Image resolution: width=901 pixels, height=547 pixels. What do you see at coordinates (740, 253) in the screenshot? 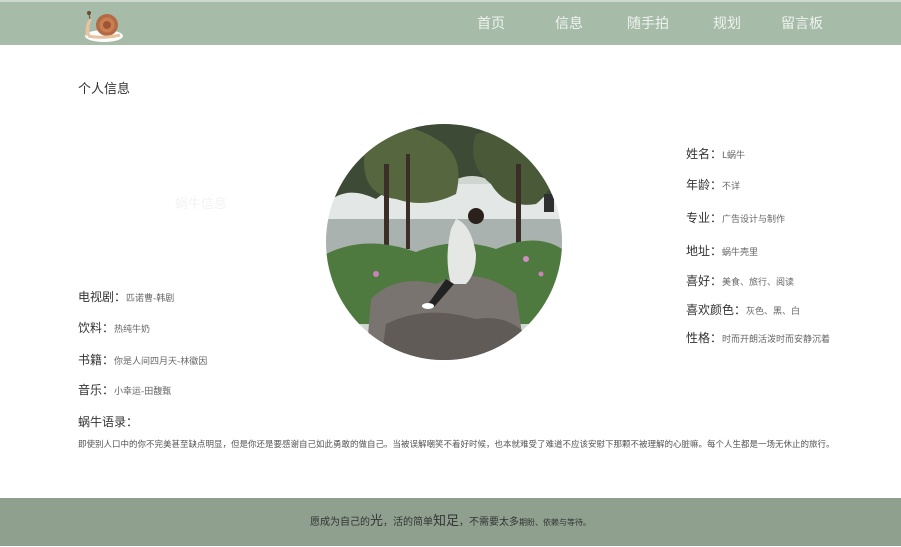
I see `info-value: 蜗牛壳里` at bounding box center [740, 253].